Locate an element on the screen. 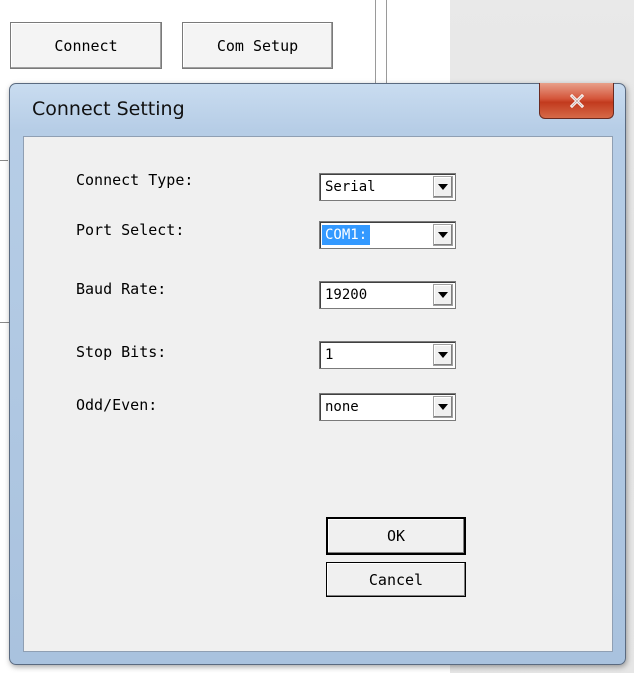 Image resolution: width=634 pixels, height=673 pixels. background-divider is located at coordinates (4, 160).